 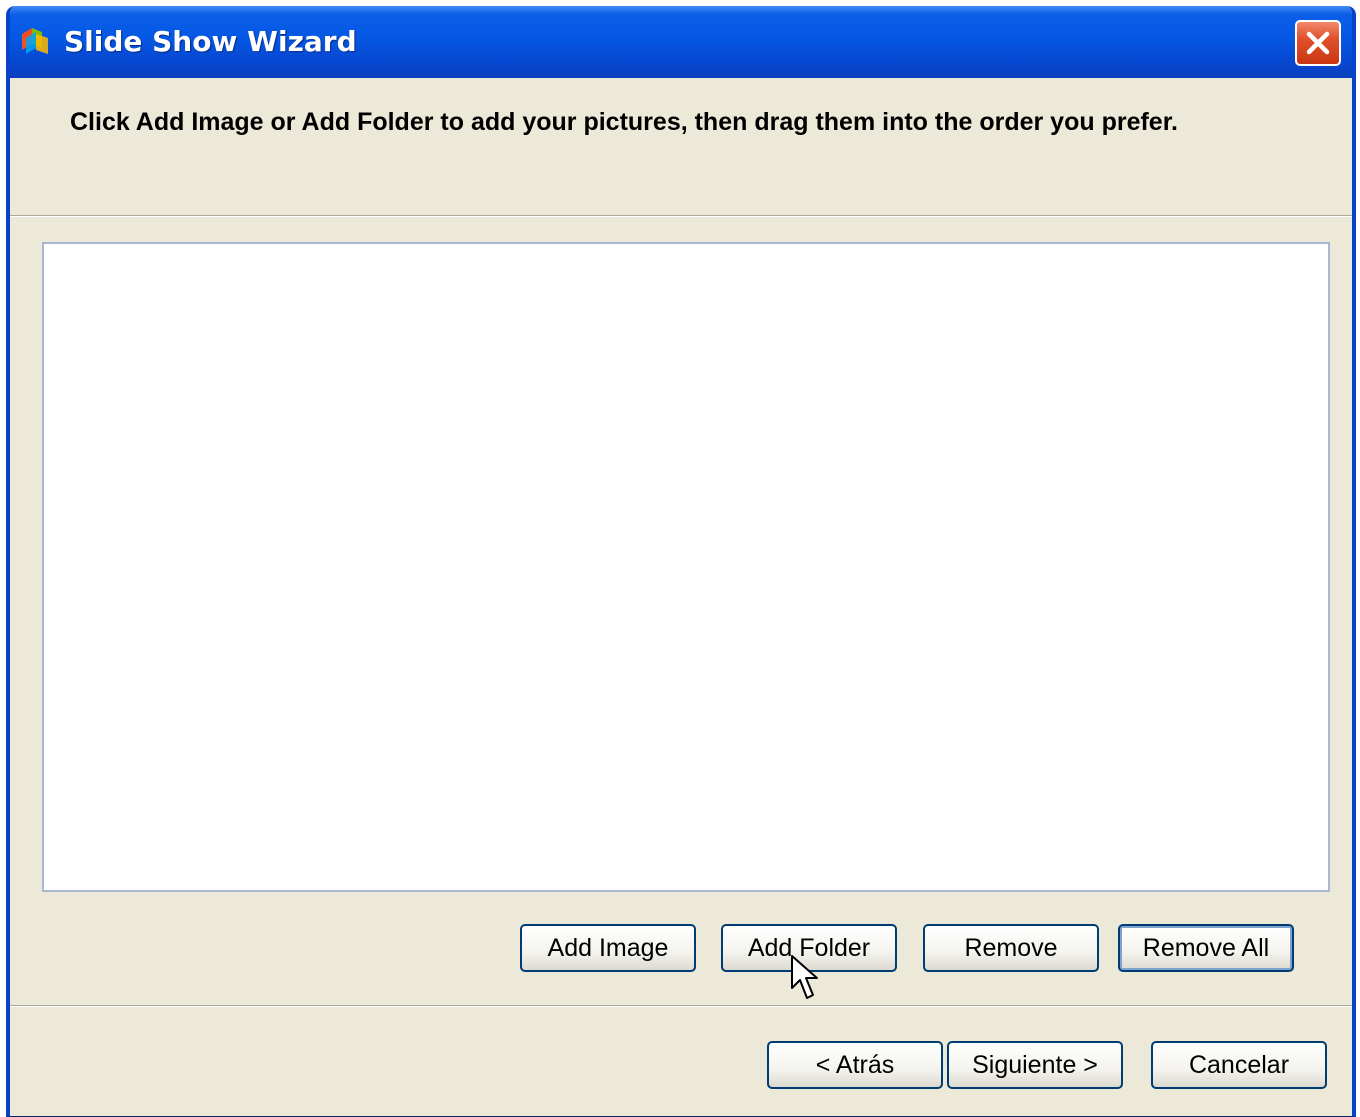 What do you see at coordinates (210, 41) in the screenshot?
I see `window-title: Slide Show Wizard` at bounding box center [210, 41].